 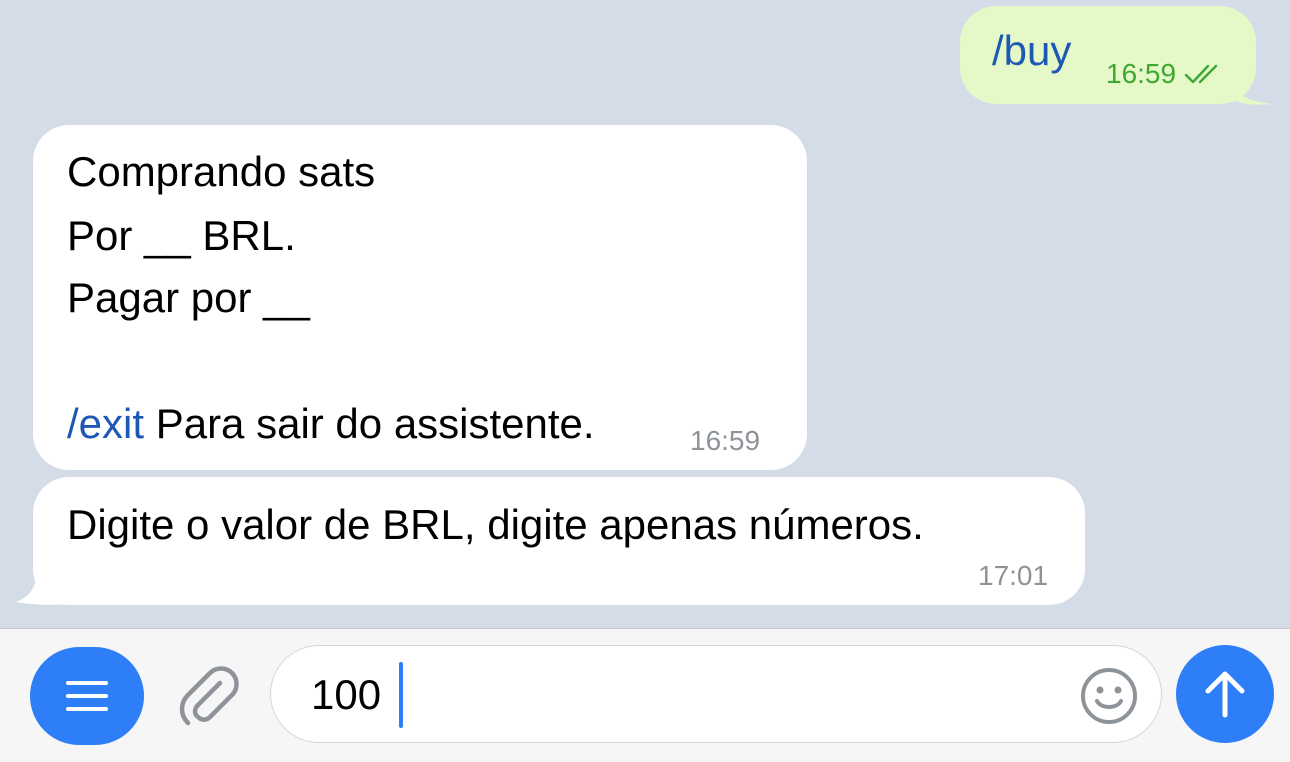 I want to click on emoji-icon, so click(x=1109, y=696).